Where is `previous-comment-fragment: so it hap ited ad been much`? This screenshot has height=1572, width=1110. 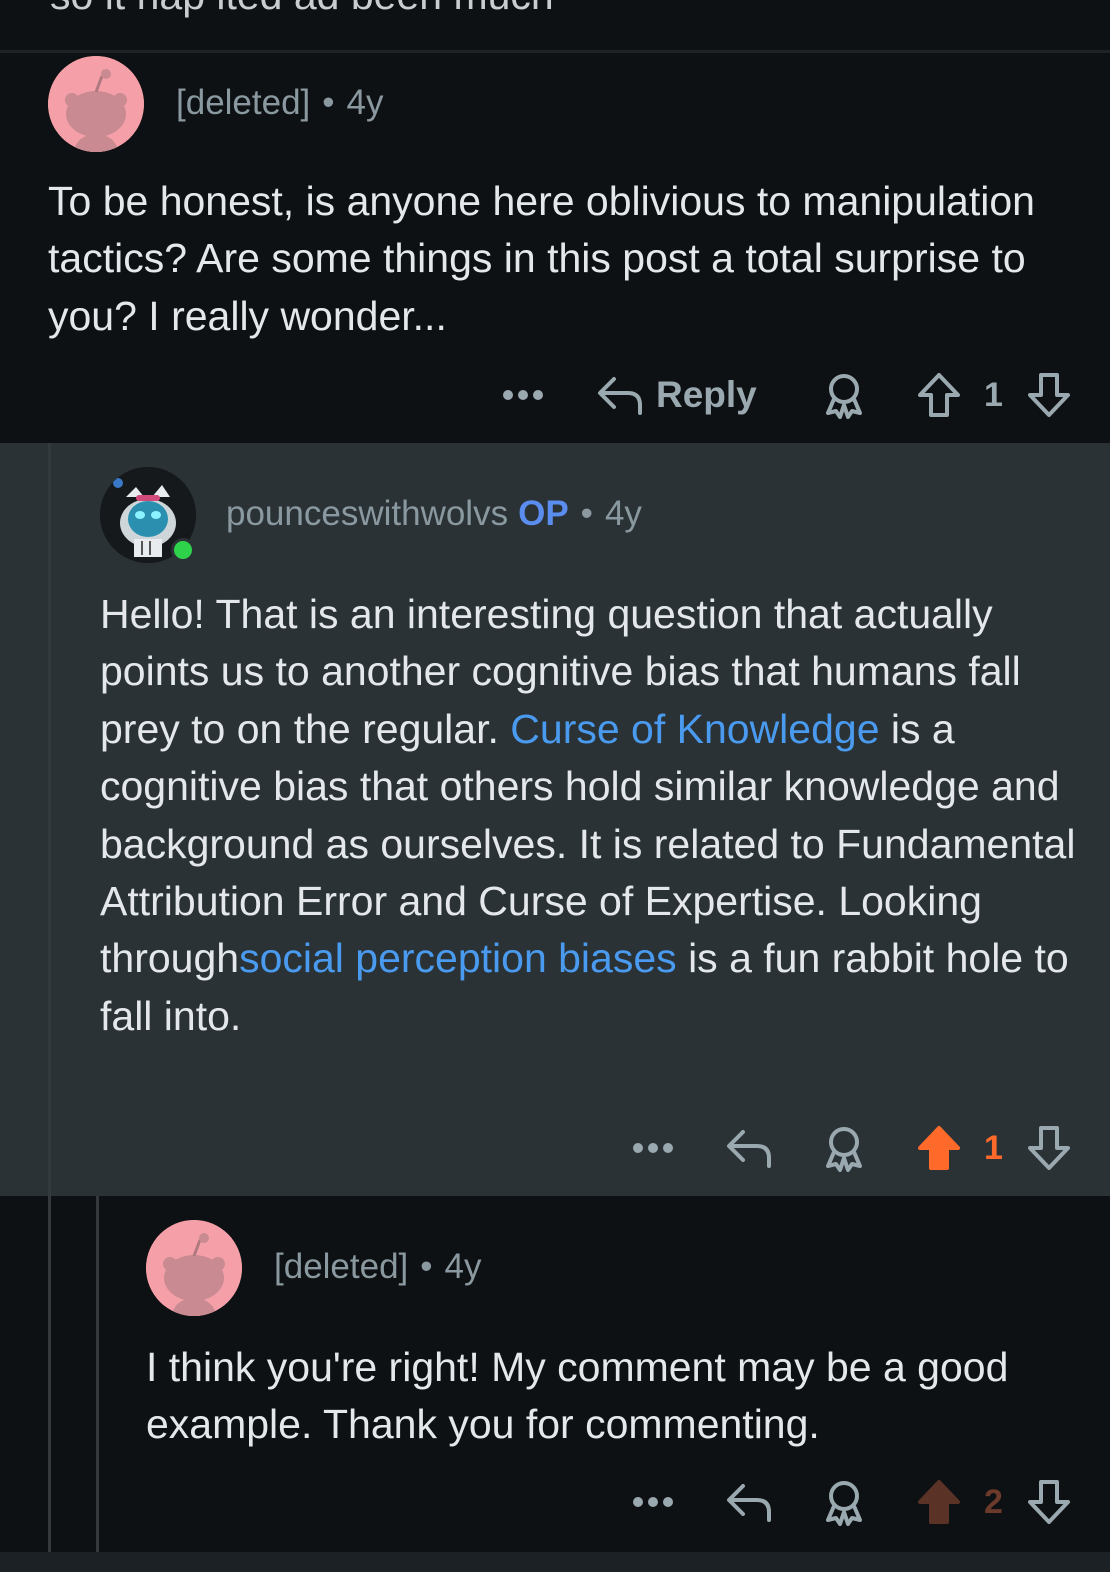
previous-comment-fragment: so it hap ited ad been much is located at coordinates (555, 25).